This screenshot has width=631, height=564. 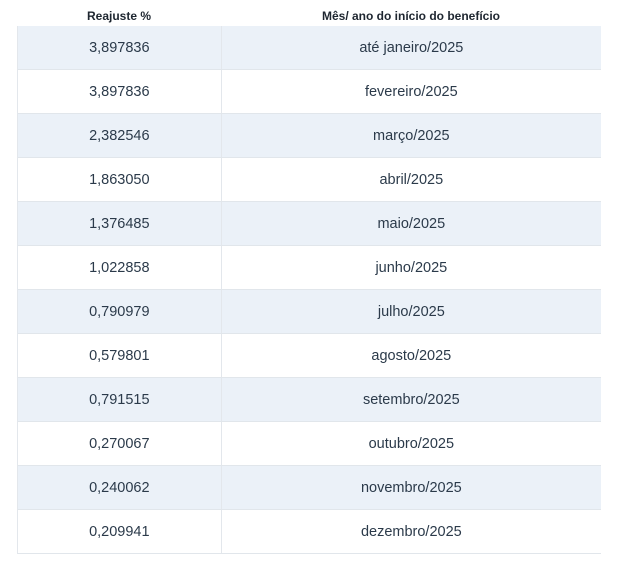 I want to click on reajuste-cell: 0,240062, so click(x=120, y=487).